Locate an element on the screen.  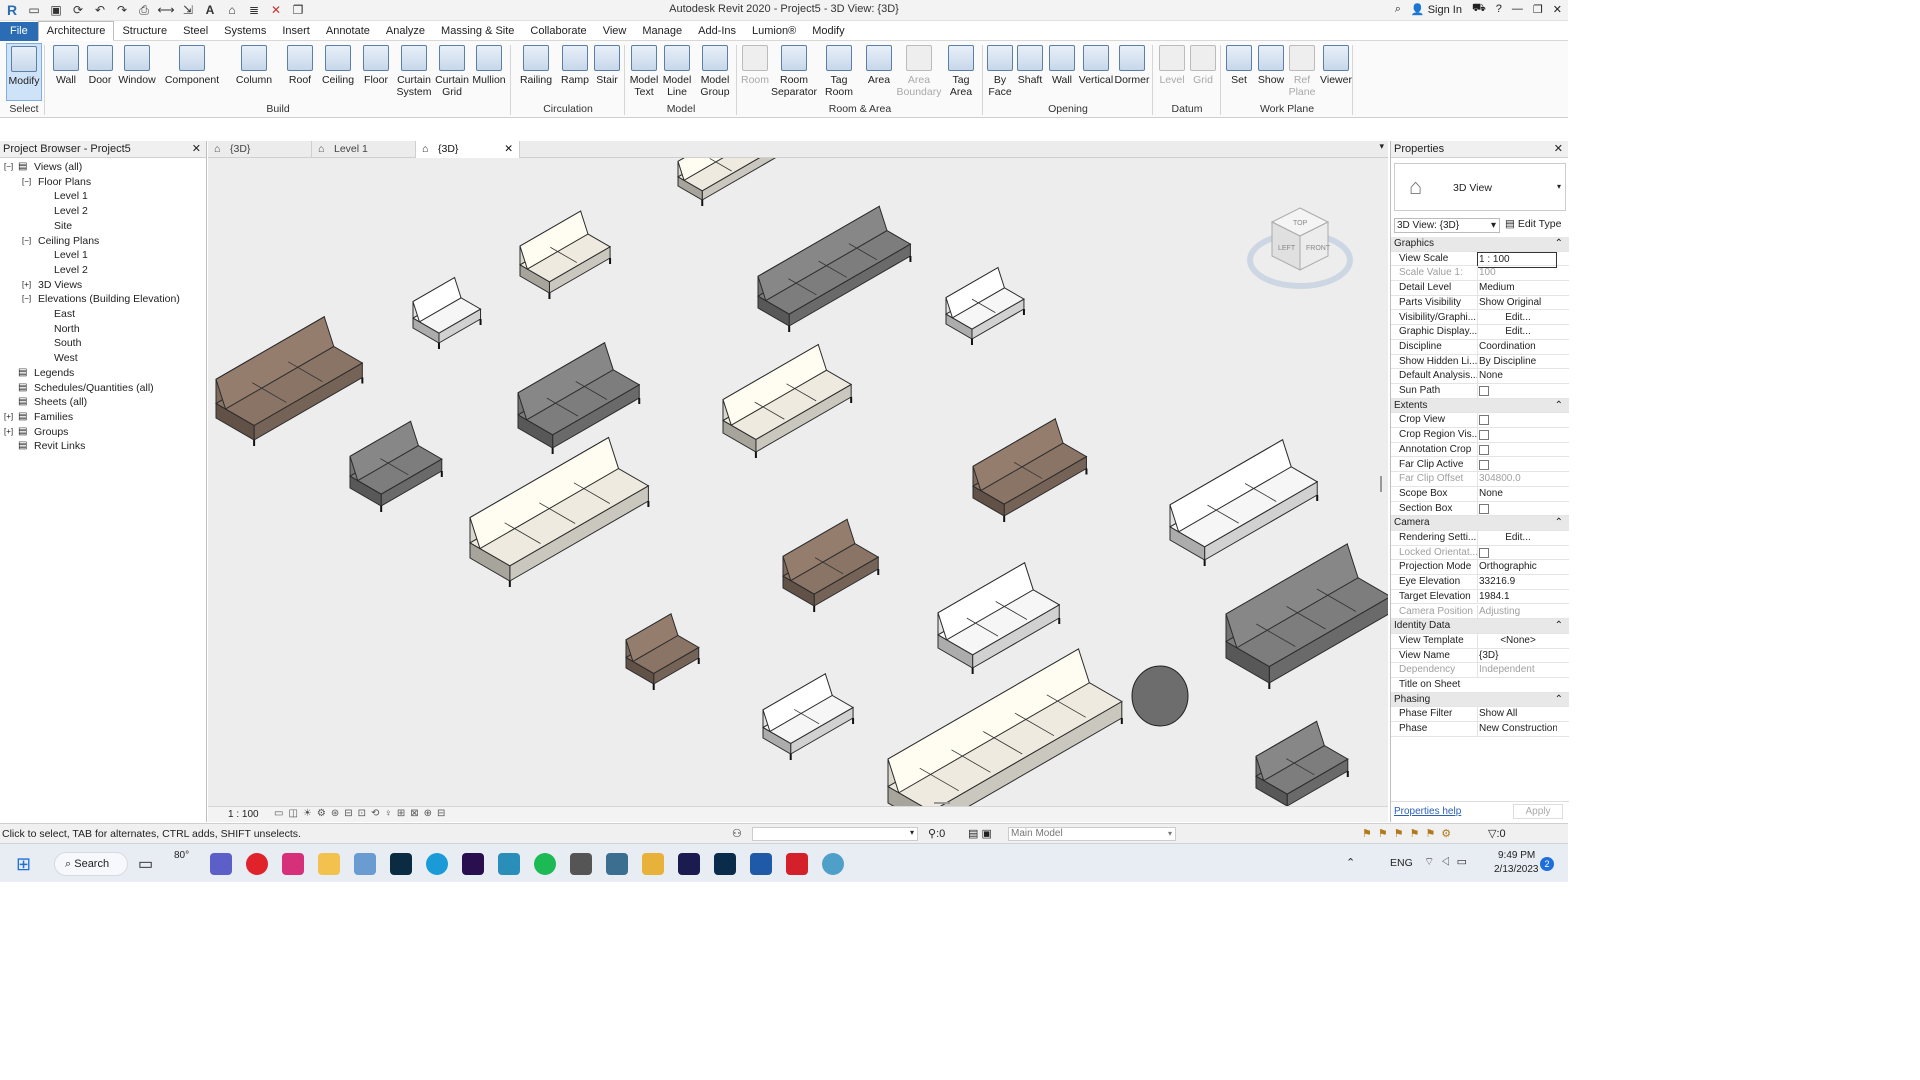
curtain-grid-button: Curtain Grid is located at coordinates (452, 70).